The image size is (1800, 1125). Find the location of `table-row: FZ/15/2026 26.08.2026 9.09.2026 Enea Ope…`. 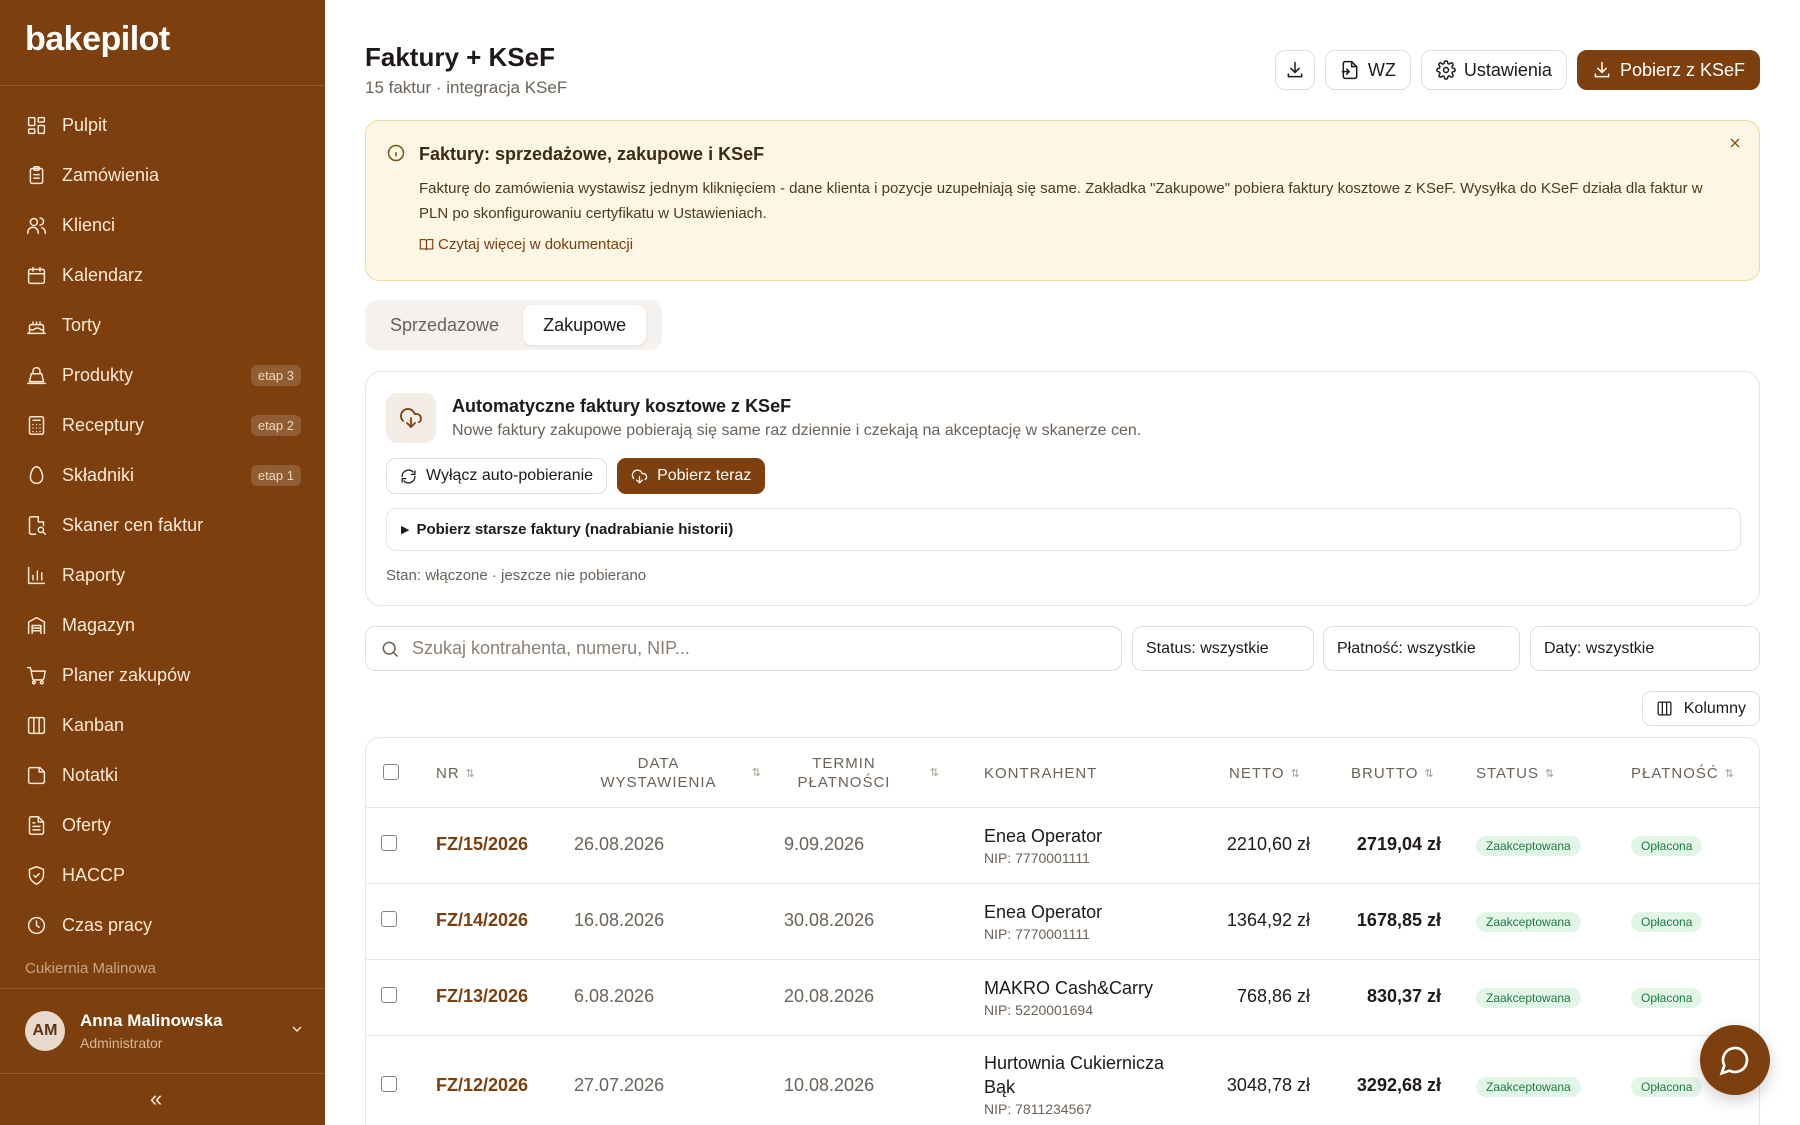

table-row: FZ/15/2026 26.08.2026 9.09.2026 Enea Ope… is located at coordinates (1062, 846).